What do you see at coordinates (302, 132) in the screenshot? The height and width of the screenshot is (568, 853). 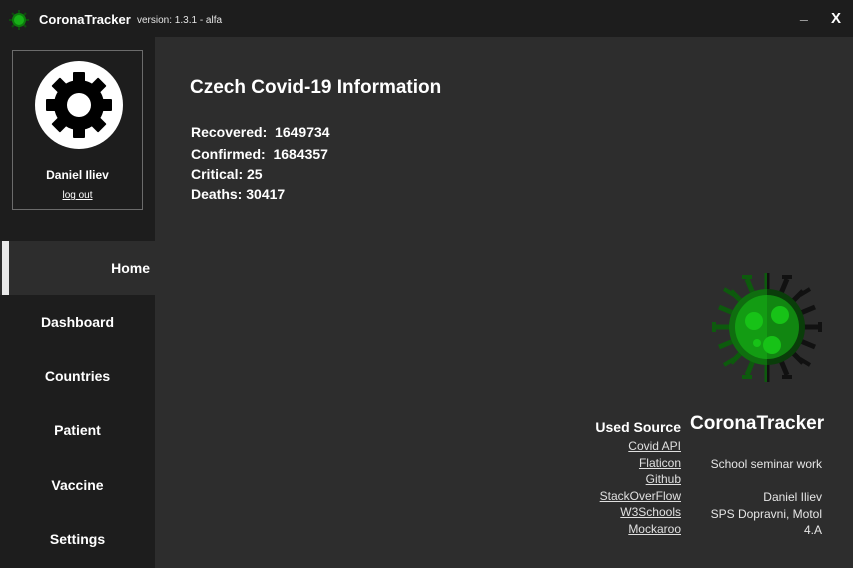 I see `stat-value: 1649734` at bounding box center [302, 132].